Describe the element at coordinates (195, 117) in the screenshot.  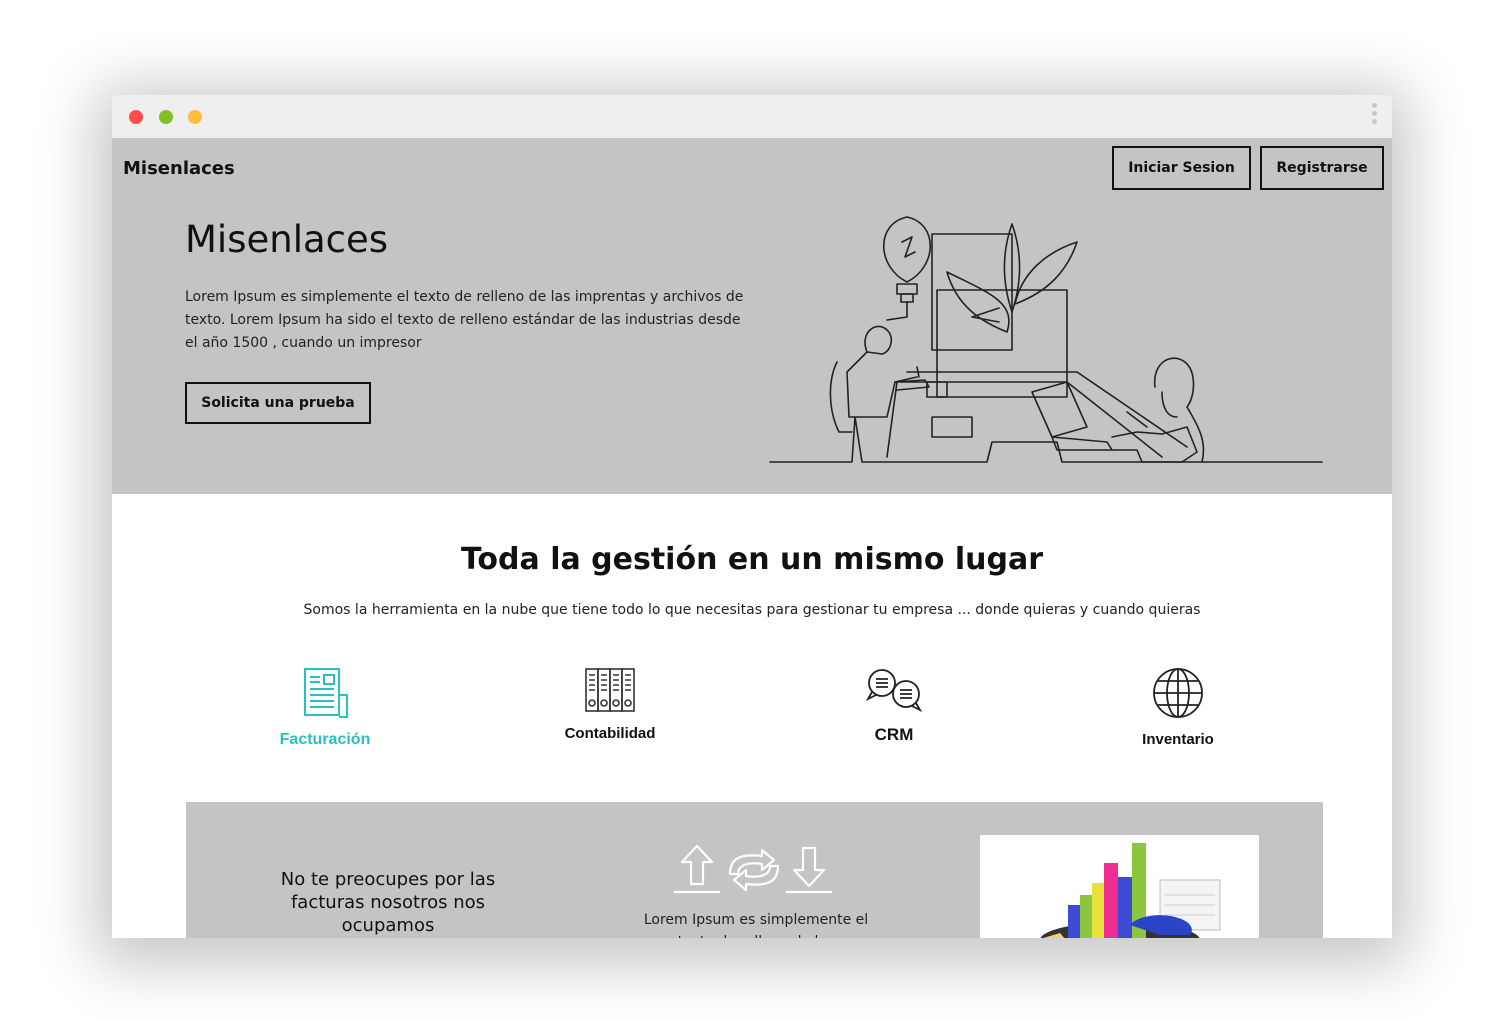
I see `minimize-window-button` at that location.